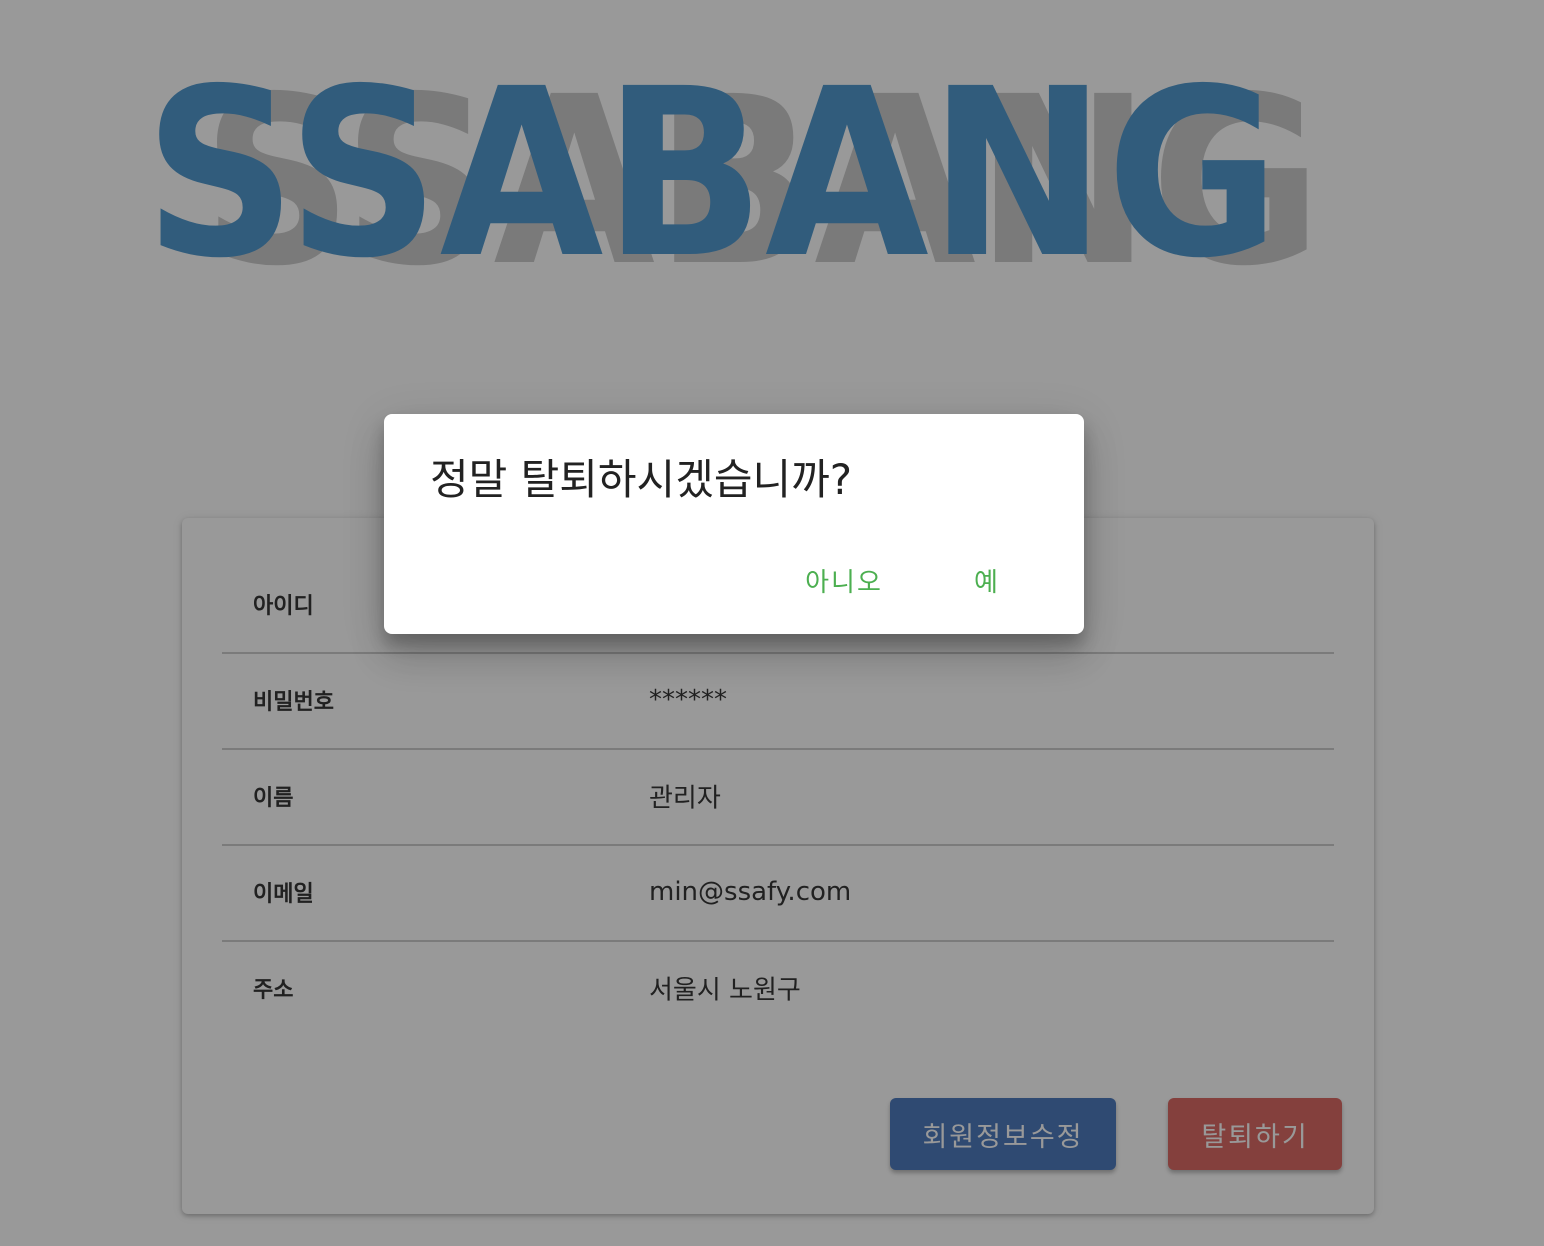 This screenshot has width=1544, height=1246. What do you see at coordinates (641, 479) in the screenshot?
I see `dialog-title: 정말 탈퇴하시겠습니까?` at bounding box center [641, 479].